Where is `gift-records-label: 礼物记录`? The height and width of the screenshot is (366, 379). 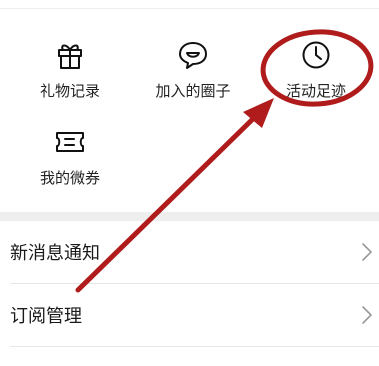
gift-records-label: 礼物记录 is located at coordinates (69, 91).